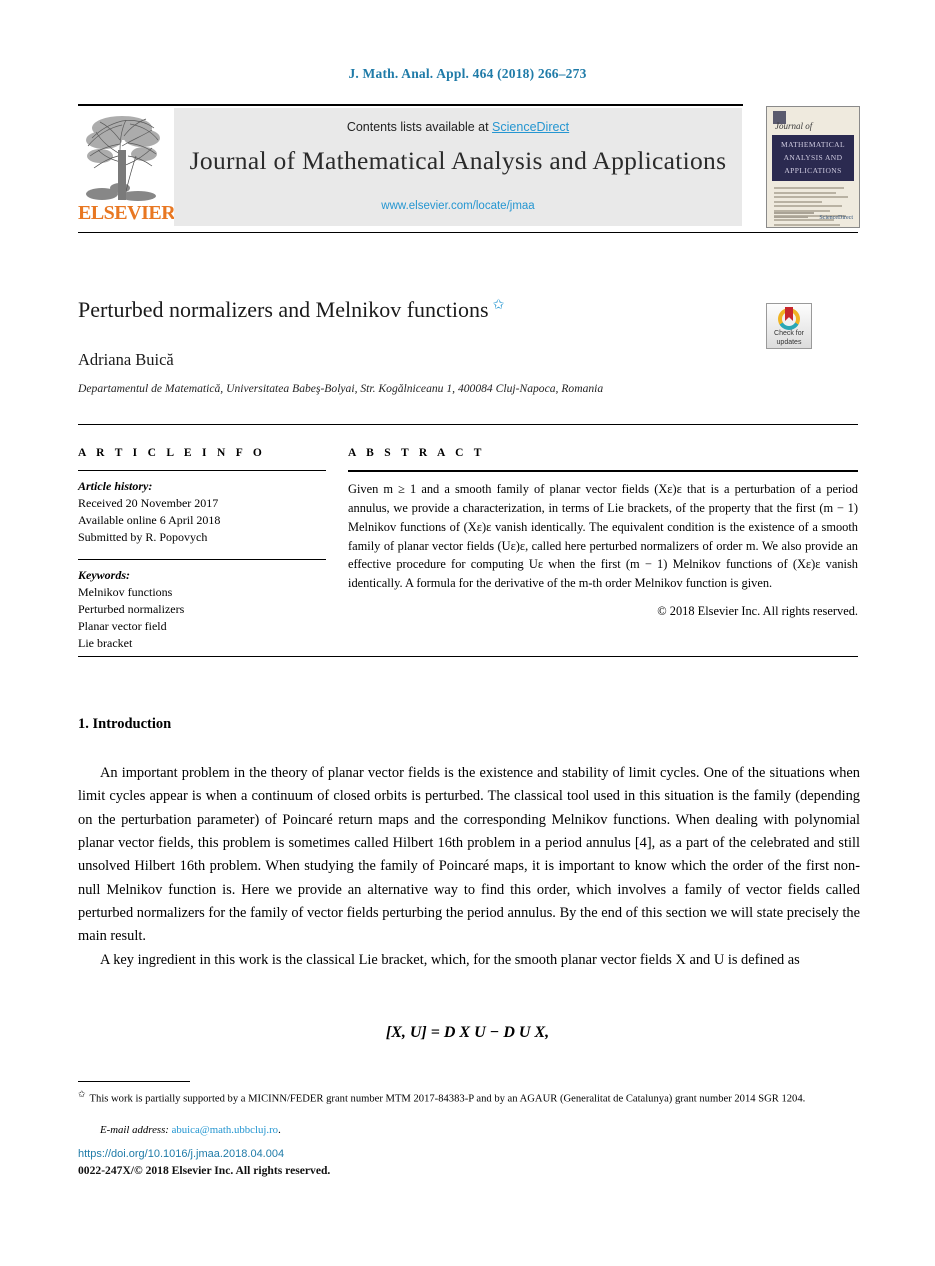  I want to click on contents-prefix: Contents lists available at, so click(419, 127).